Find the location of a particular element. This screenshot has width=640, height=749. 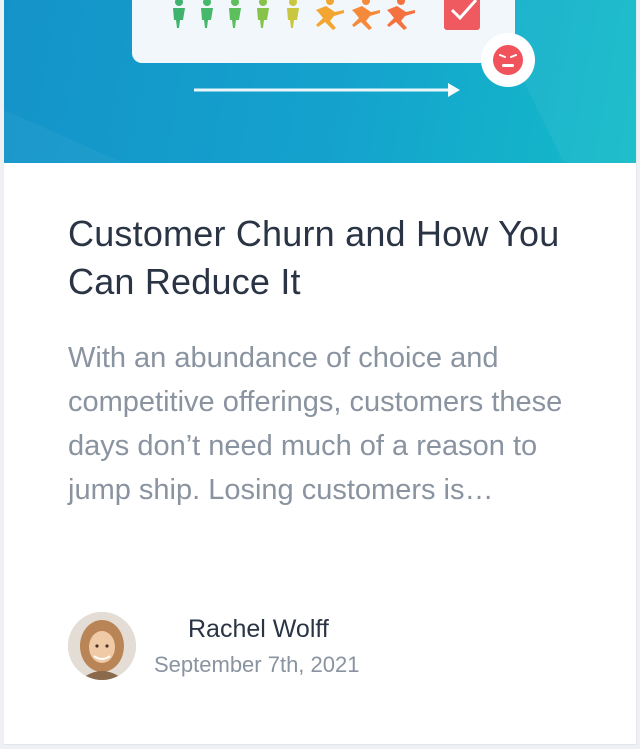

article-title: Customer Churn and How You Can Reduce It is located at coordinates (328, 258).